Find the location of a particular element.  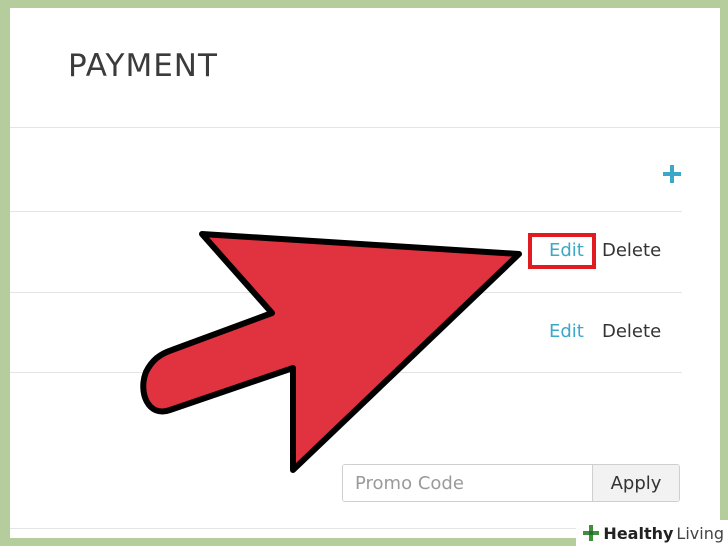

header-divider is located at coordinates (365, 127).